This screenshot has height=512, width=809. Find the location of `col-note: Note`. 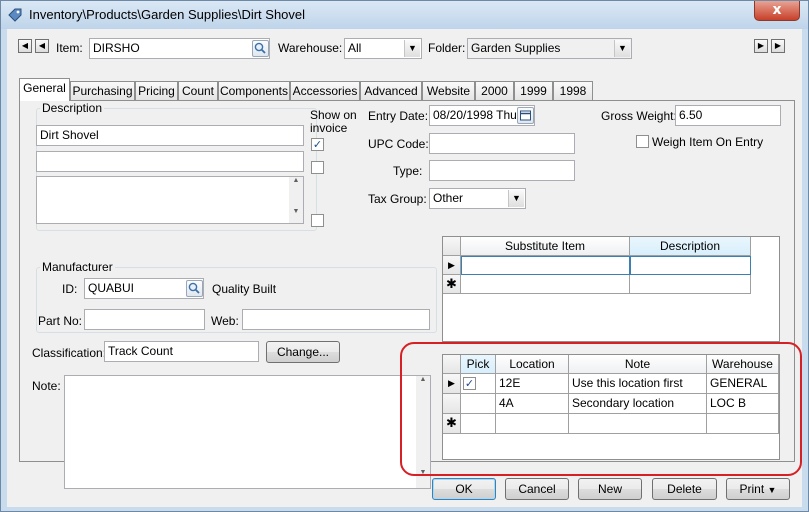

col-note: Note is located at coordinates (638, 364).